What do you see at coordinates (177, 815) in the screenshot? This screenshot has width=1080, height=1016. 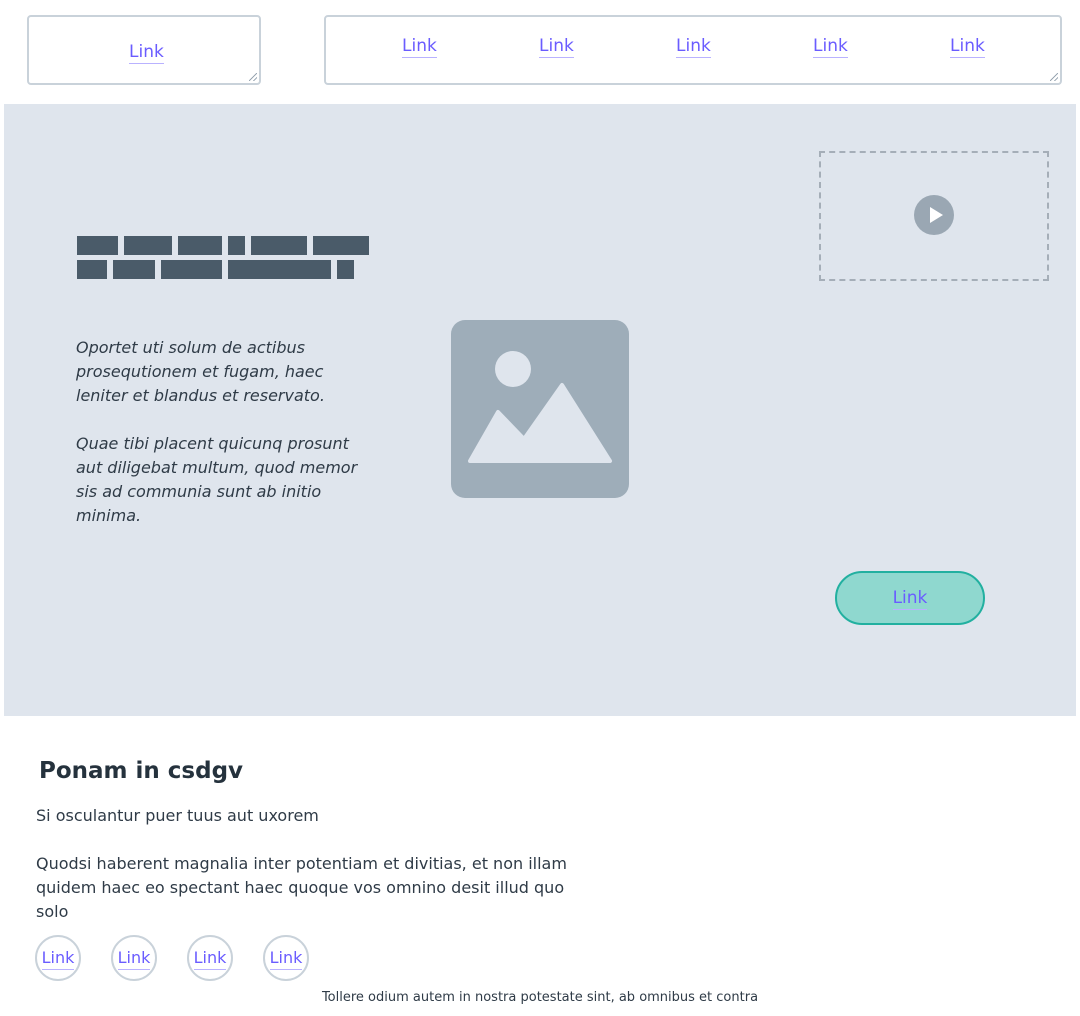 I see `section-subtitle: Si osculantur puer tuus aut uxorem` at bounding box center [177, 815].